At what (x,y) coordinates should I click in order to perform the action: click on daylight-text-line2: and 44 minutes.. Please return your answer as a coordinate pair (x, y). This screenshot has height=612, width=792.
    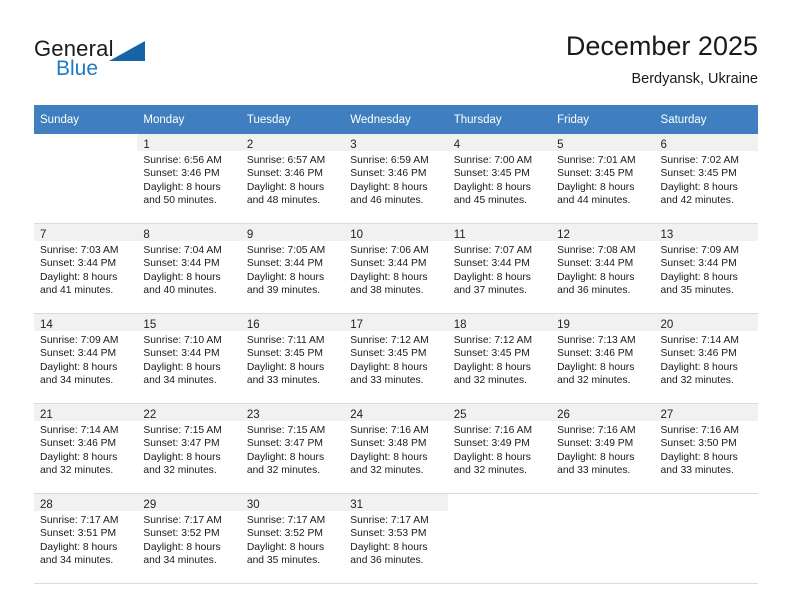
    Looking at the image, I should click on (594, 201).